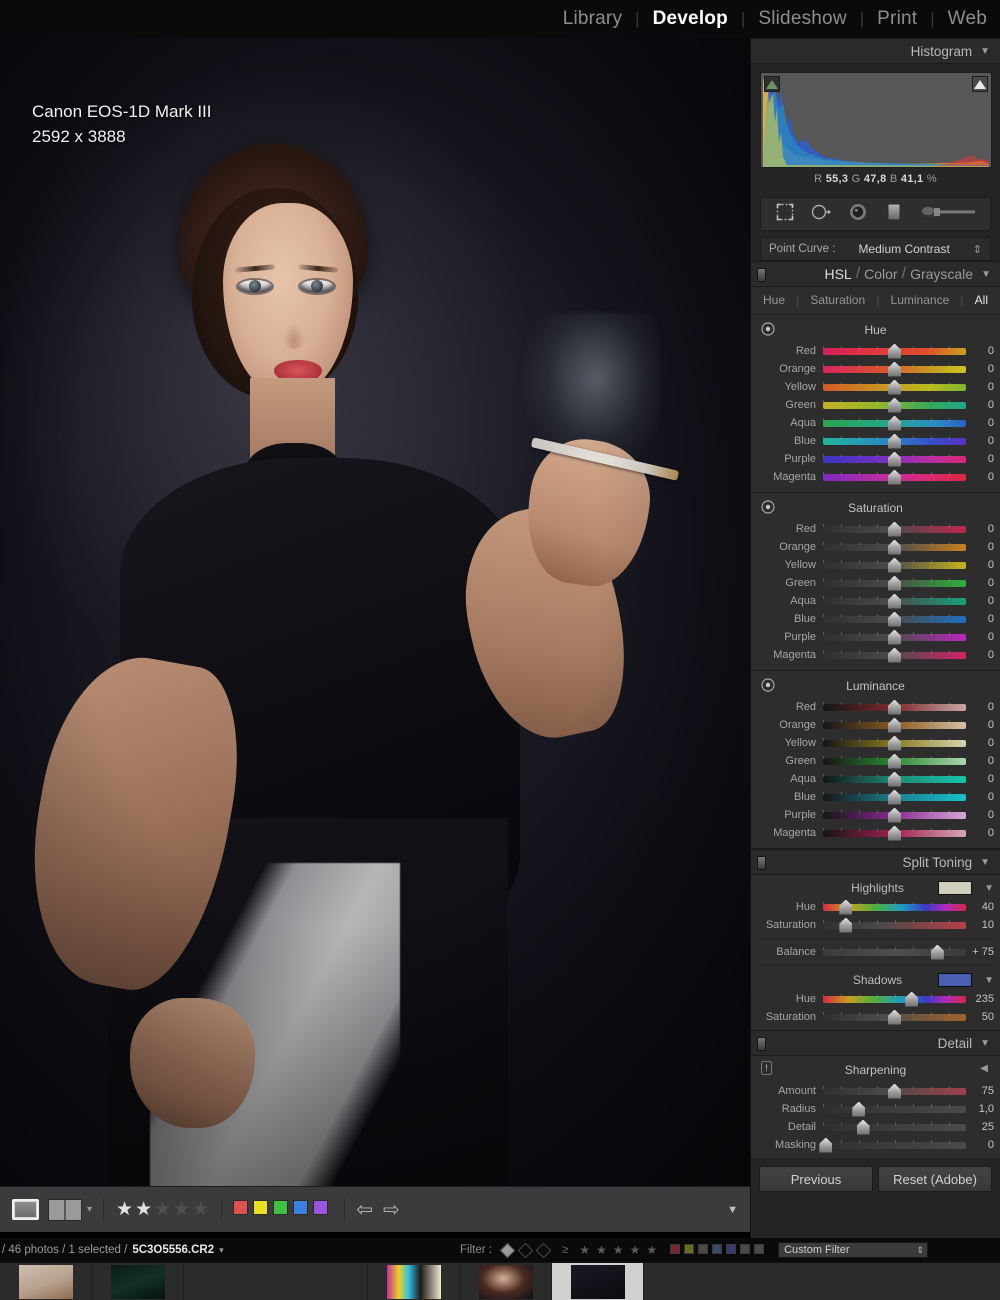 Image resolution: width=1000 pixels, height=1300 pixels. Describe the element at coordinates (894, 637) in the screenshot. I see `hsl-saturation-purple-slider-track` at that location.